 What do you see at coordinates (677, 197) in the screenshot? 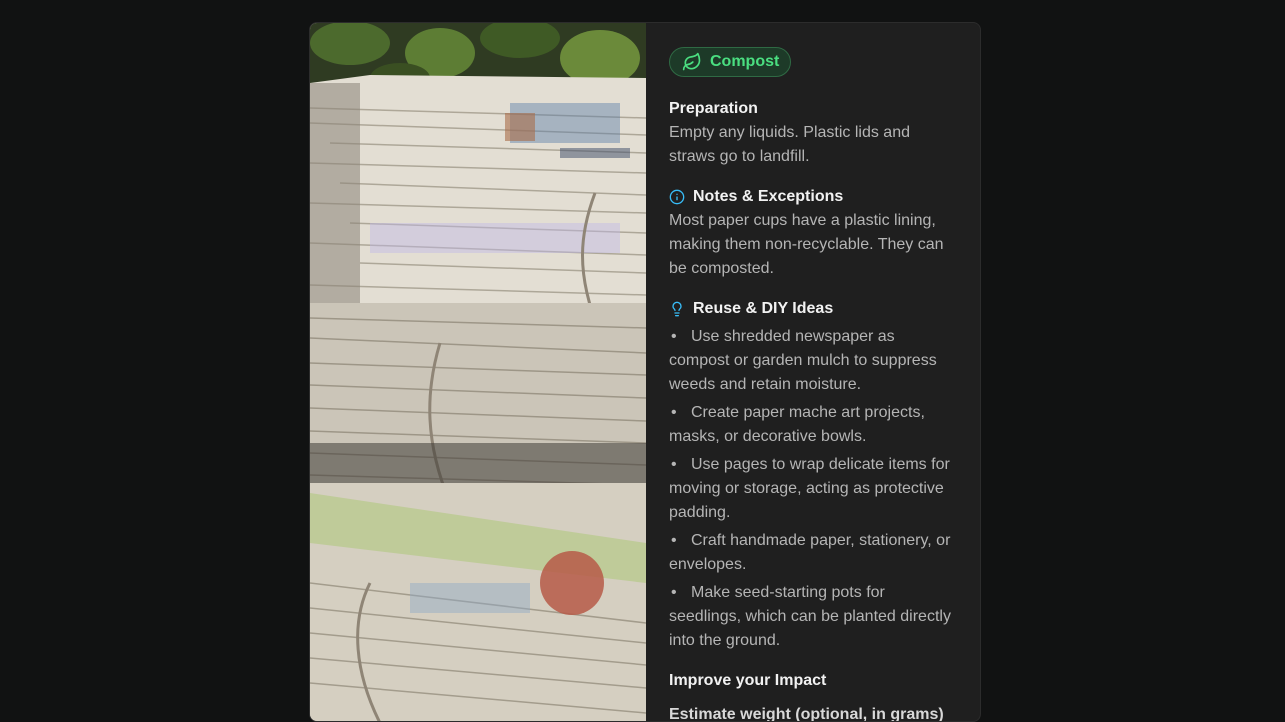
I see `info-icon` at bounding box center [677, 197].